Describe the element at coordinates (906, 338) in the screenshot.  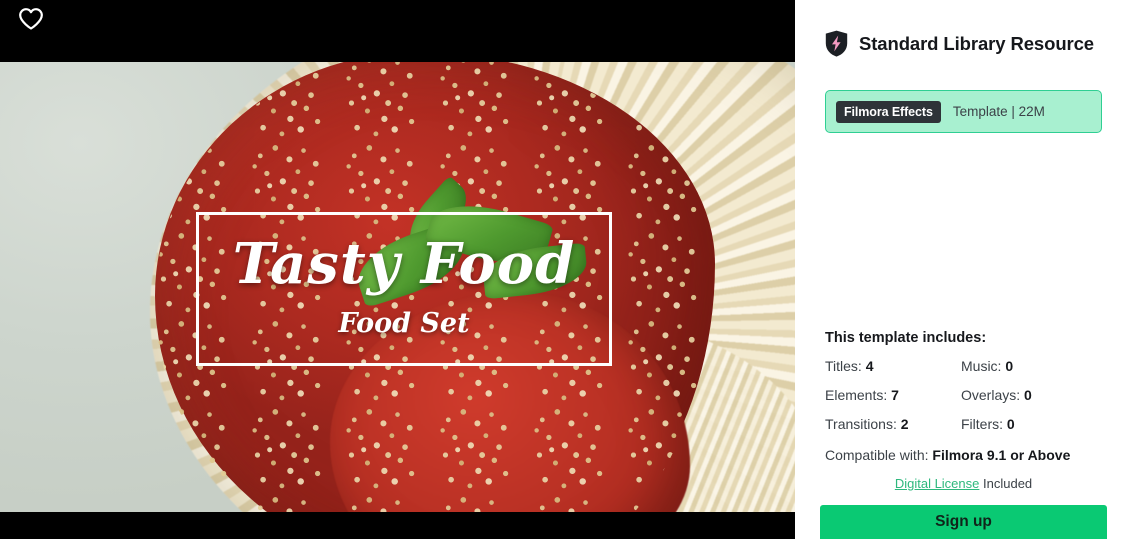
I see `includes-heading: This template includes:` at that location.